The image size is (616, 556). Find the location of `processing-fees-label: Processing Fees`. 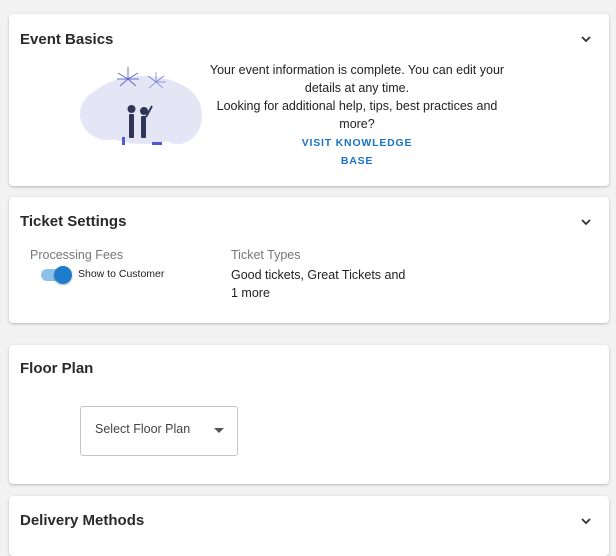

processing-fees-label: Processing Fees is located at coordinates (77, 255).